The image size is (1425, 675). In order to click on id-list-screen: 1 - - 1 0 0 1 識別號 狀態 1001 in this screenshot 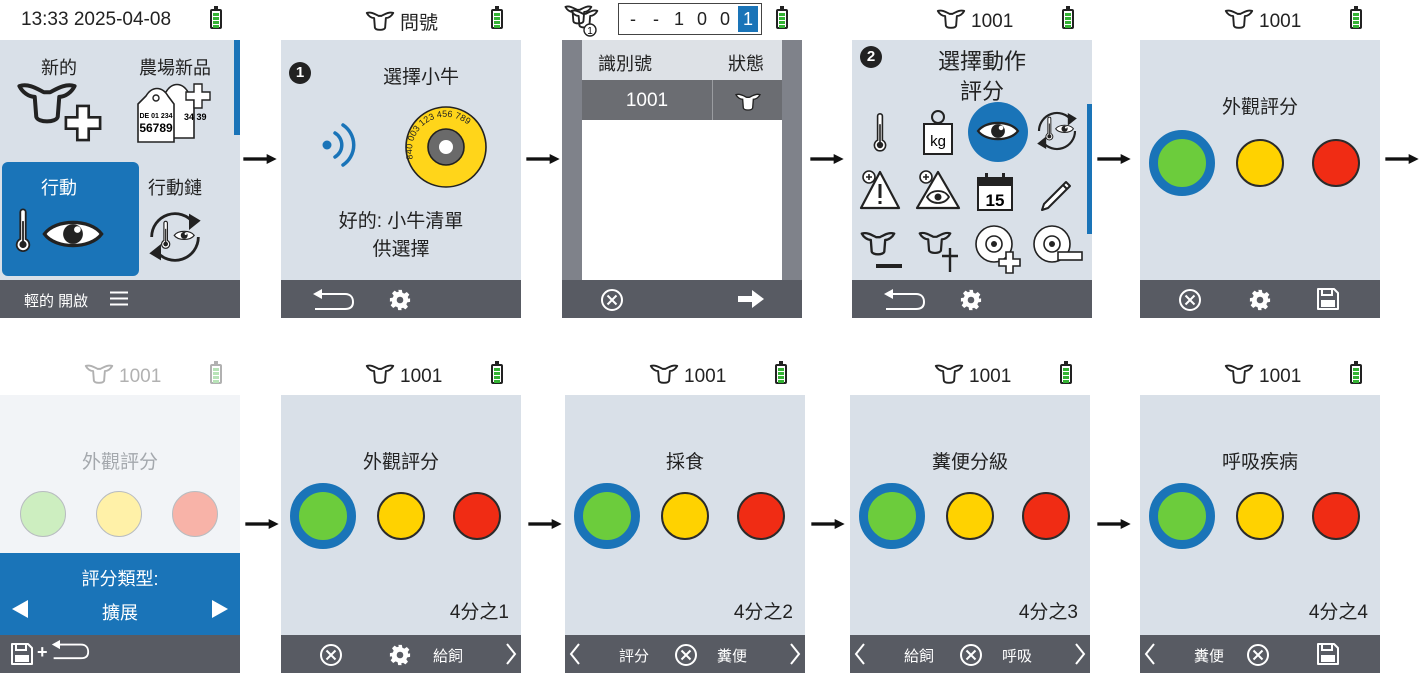, I will do `click(682, 159)`.